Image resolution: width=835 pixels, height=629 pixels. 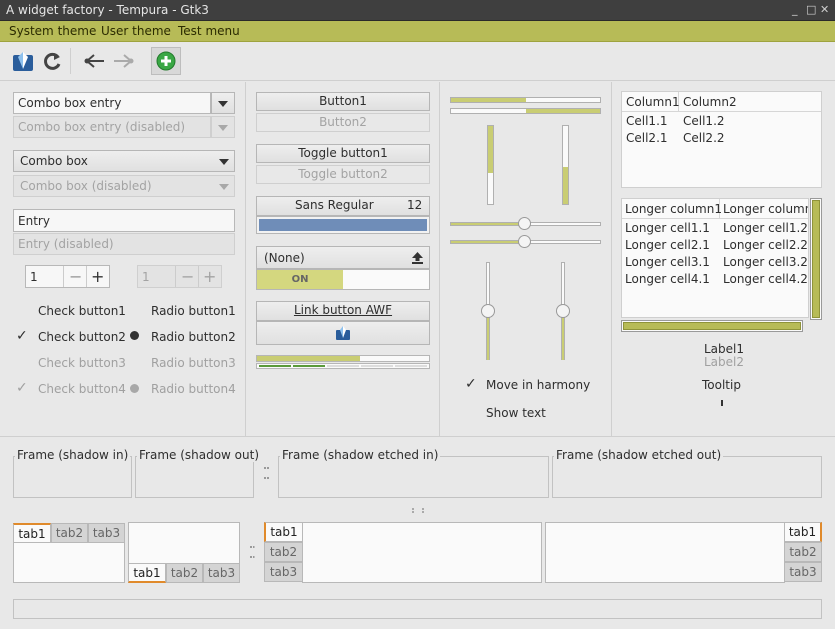 What do you see at coordinates (124, 220) in the screenshot?
I see `entry-field: Entry` at bounding box center [124, 220].